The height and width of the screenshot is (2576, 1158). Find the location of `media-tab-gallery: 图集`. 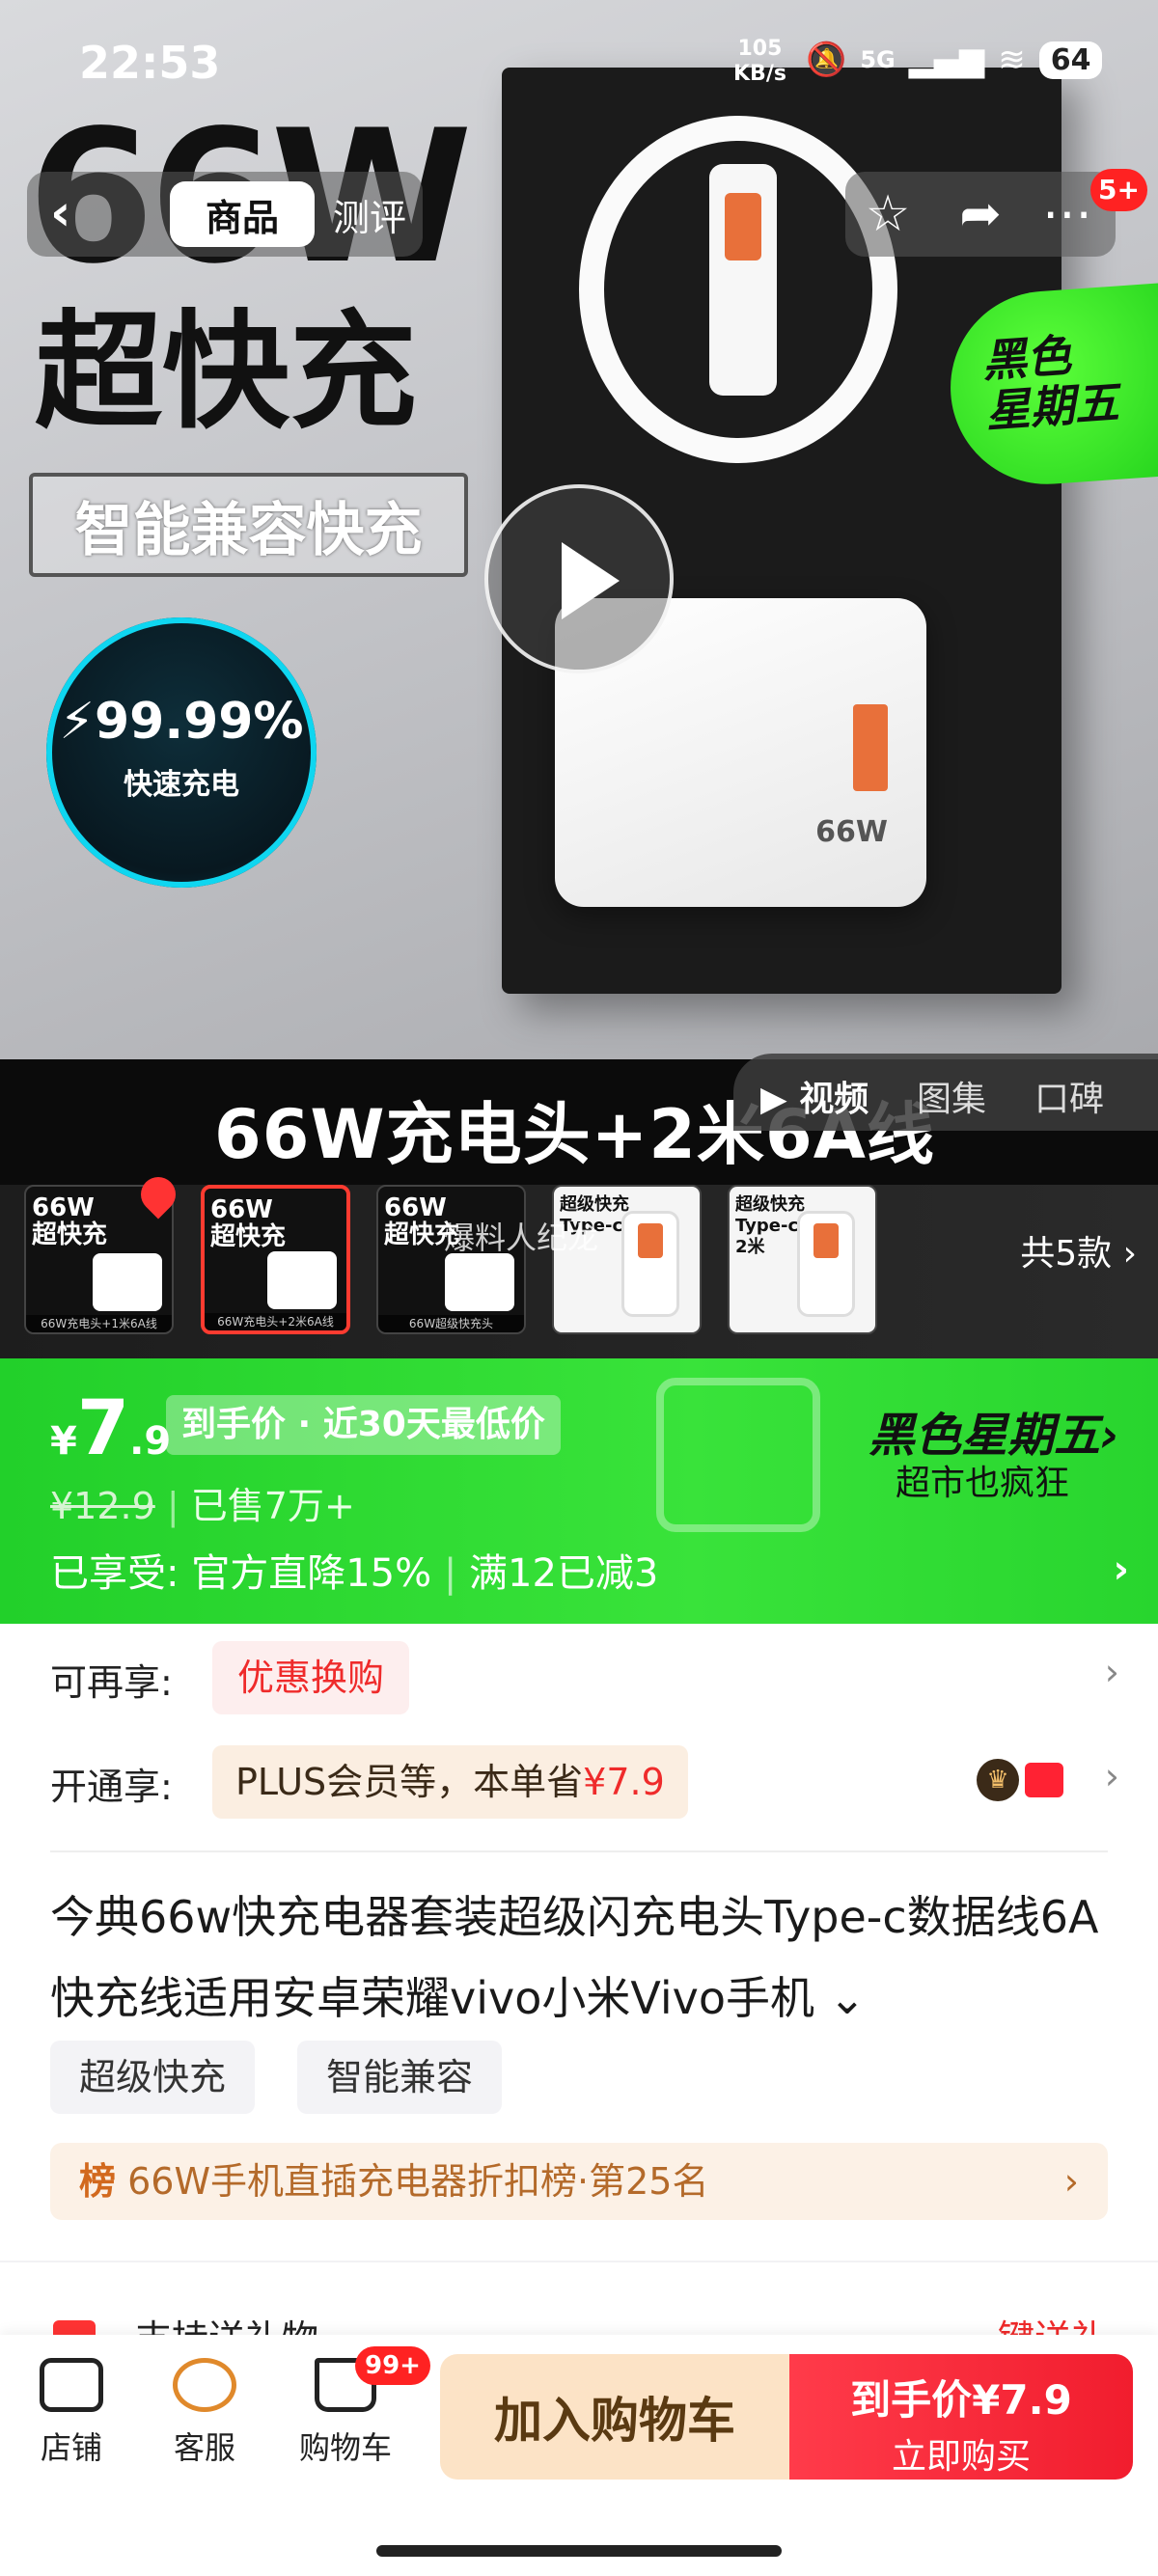

media-tab-gallery: 图集 is located at coordinates (951, 1096).